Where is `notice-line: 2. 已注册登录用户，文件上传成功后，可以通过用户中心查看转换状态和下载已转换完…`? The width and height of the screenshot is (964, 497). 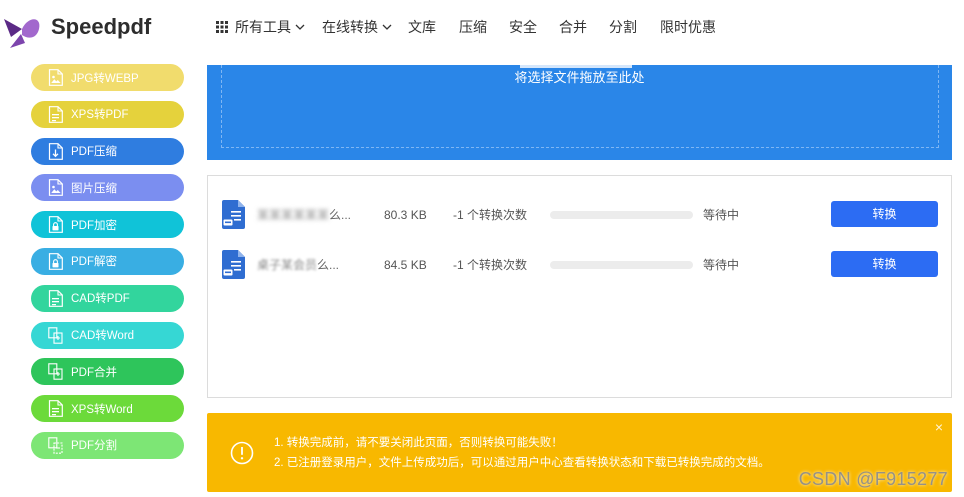 notice-line: 2. 已注册登录用户，文件上传成功后，可以通过用户中心查看转换状态和下载已转换完… is located at coordinates (522, 463).